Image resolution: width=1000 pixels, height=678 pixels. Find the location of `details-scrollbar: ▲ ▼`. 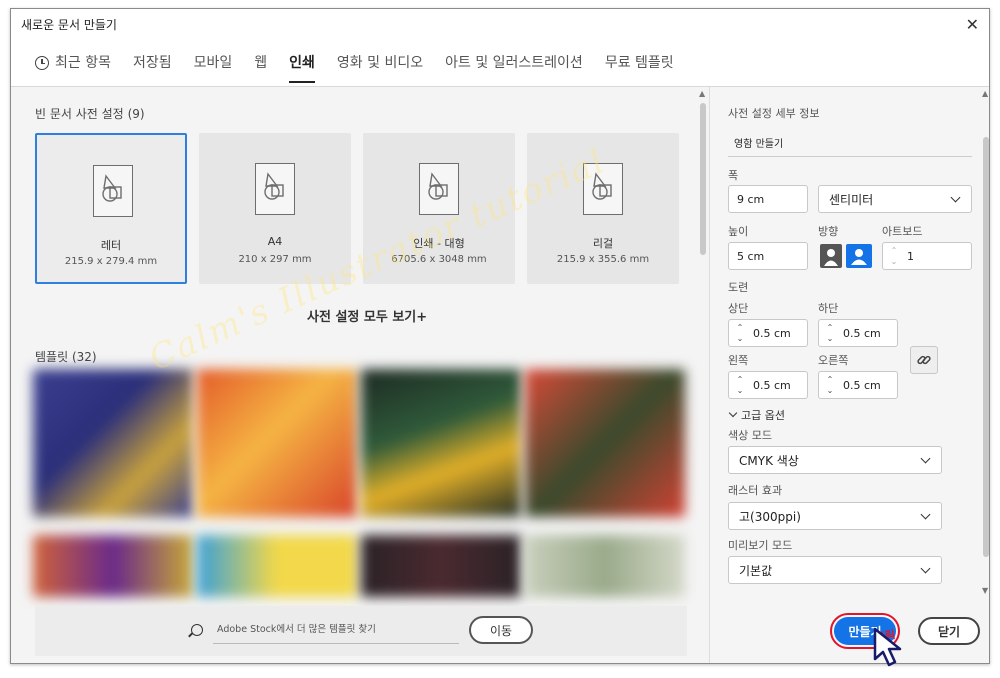

details-scrollbar: ▲ ▼ is located at coordinates (984, 342).